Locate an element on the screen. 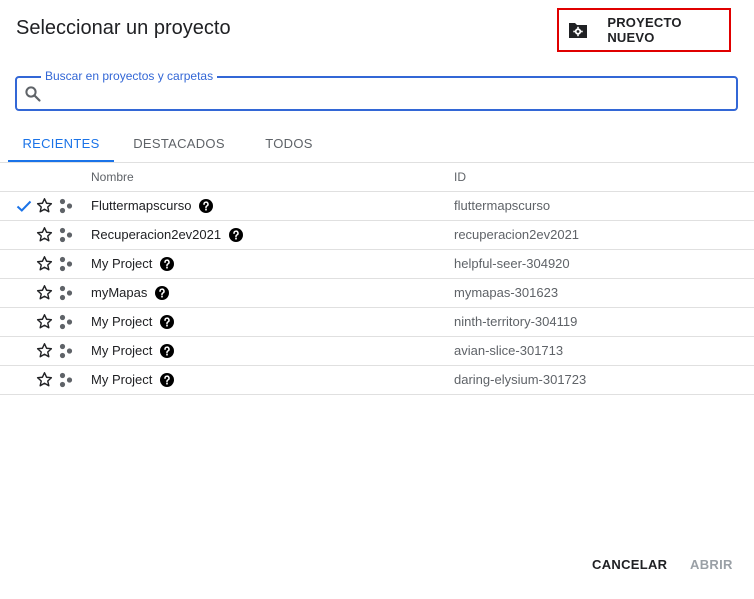 The image size is (754, 599). new-project-label: PROYECTO NUEVO is located at coordinates (644, 30).